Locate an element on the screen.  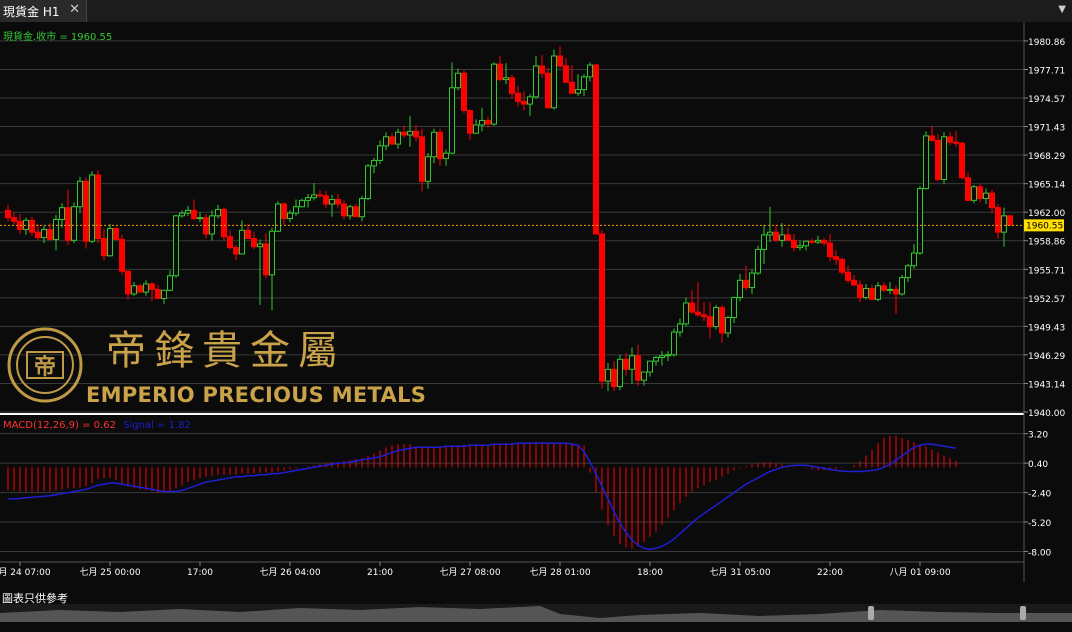
title-bar: 現貨金 H1 ✕ ▼ is located at coordinates (536, 11).